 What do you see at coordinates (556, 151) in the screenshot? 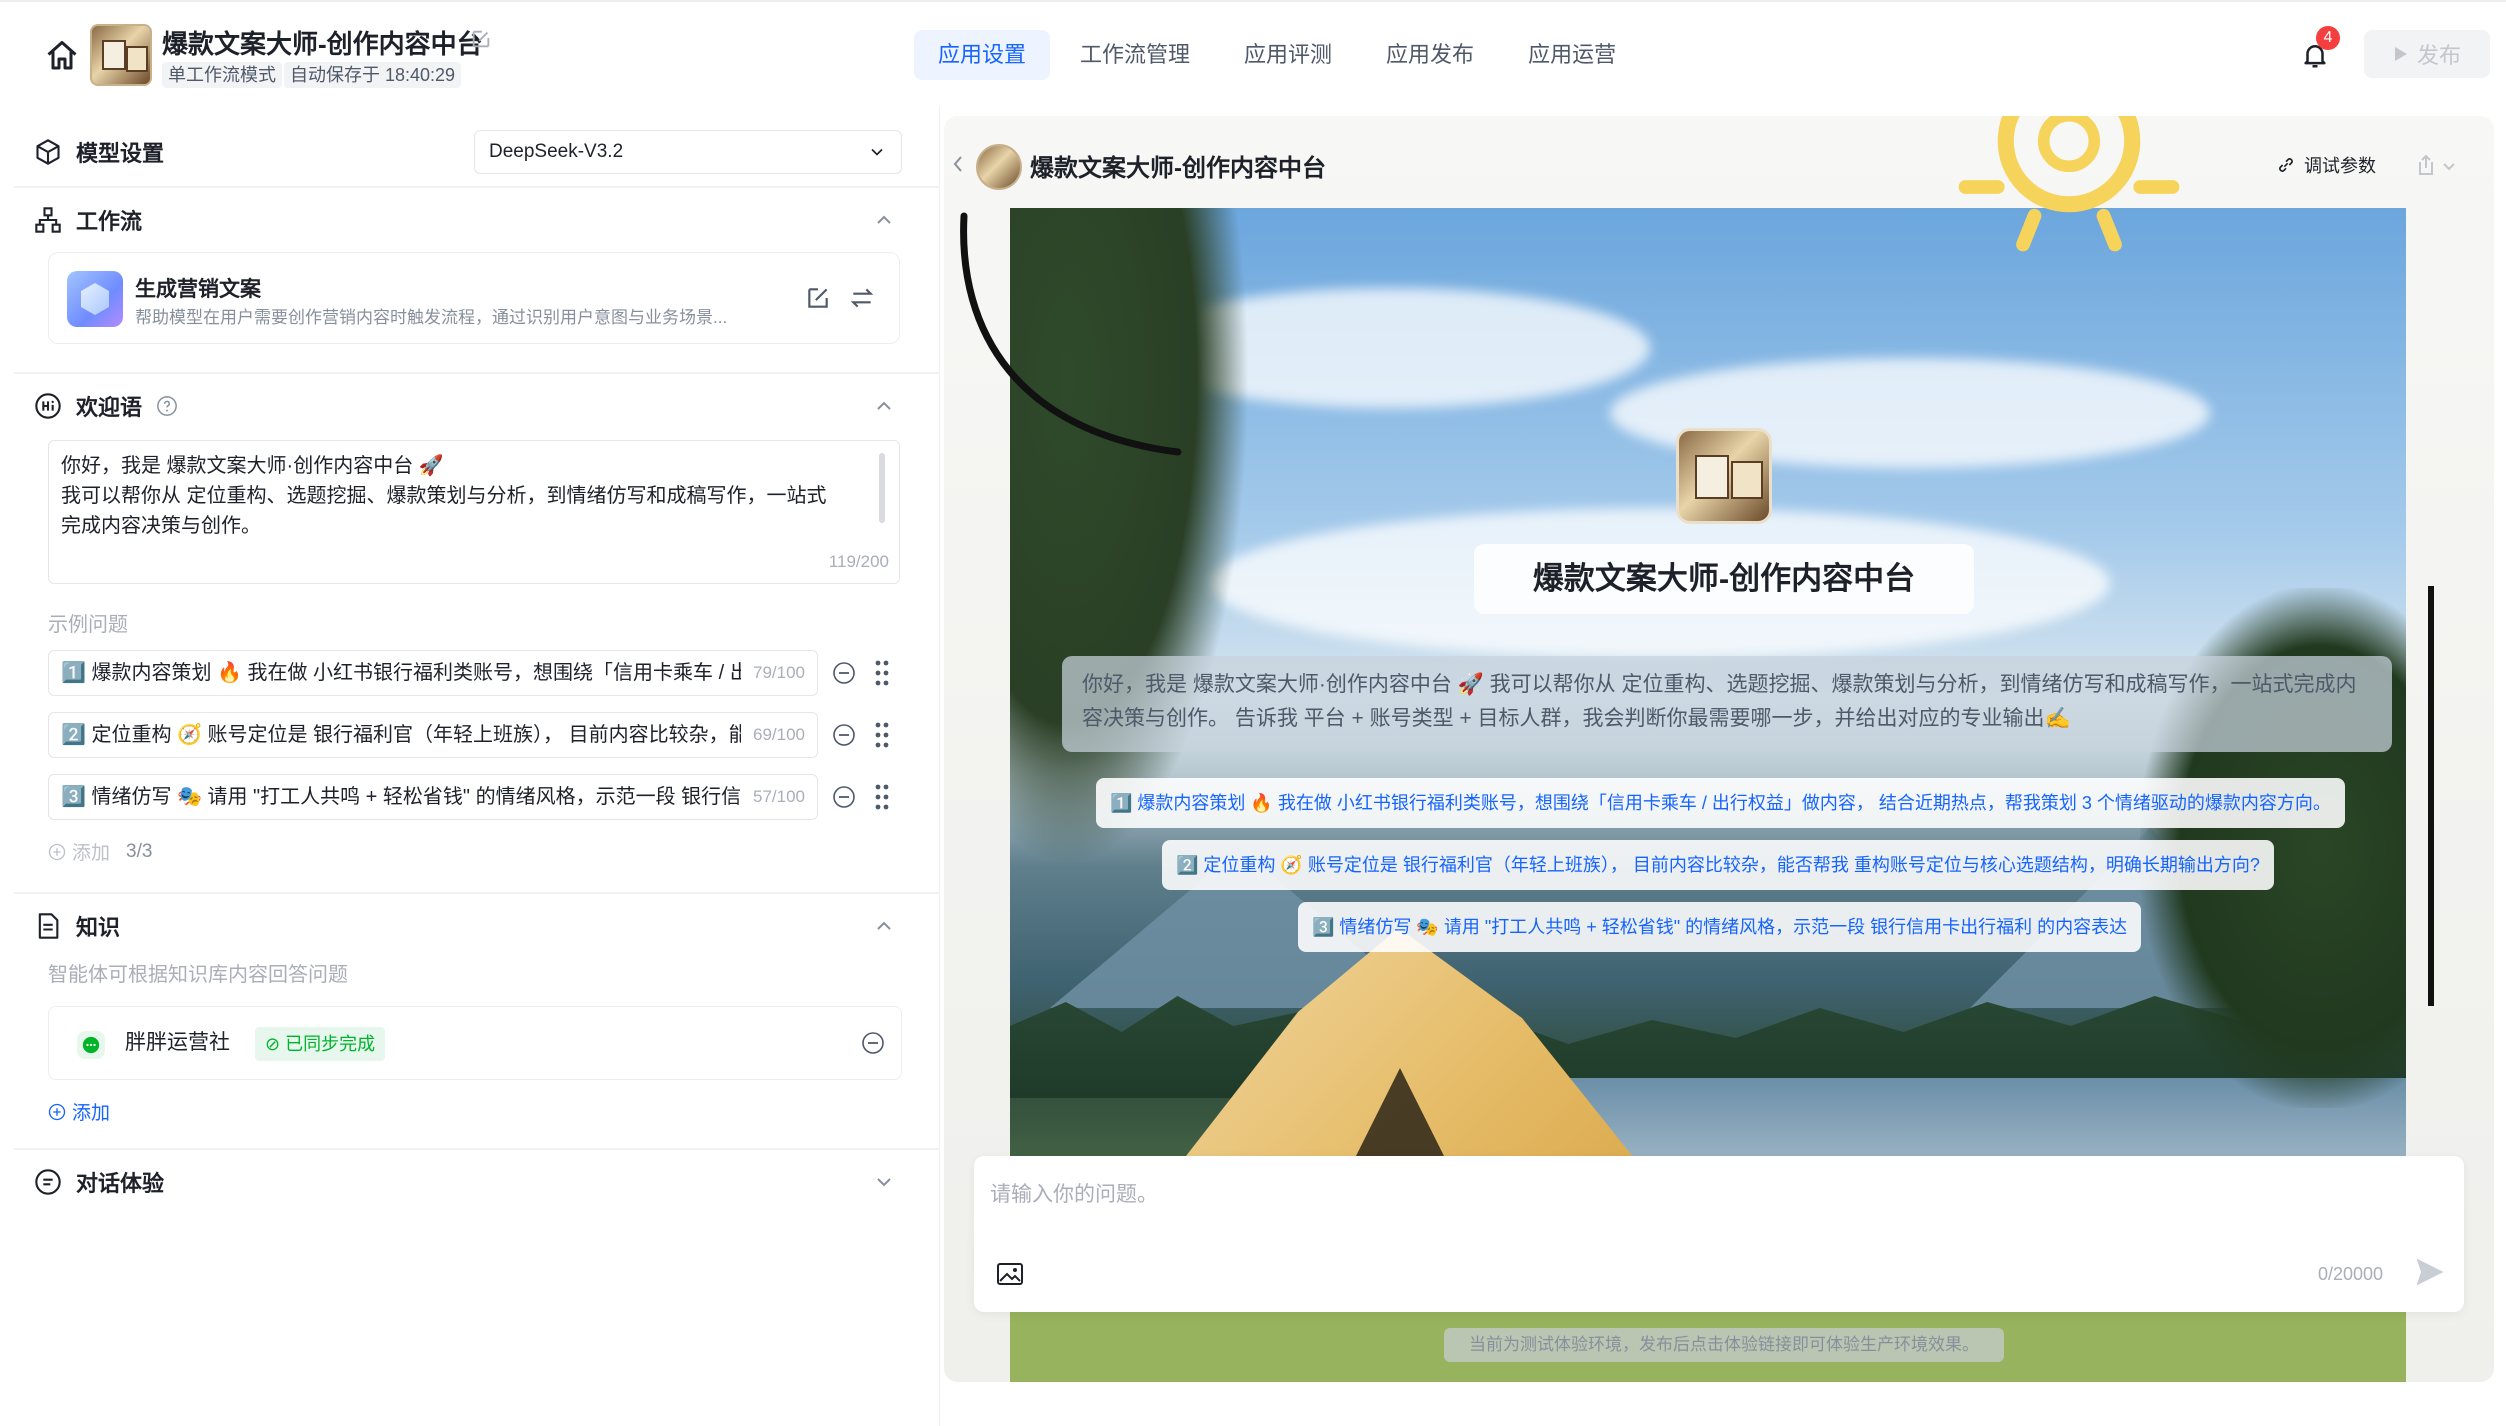
I see `model-select-value: DeepSeek-V3.2` at bounding box center [556, 151].